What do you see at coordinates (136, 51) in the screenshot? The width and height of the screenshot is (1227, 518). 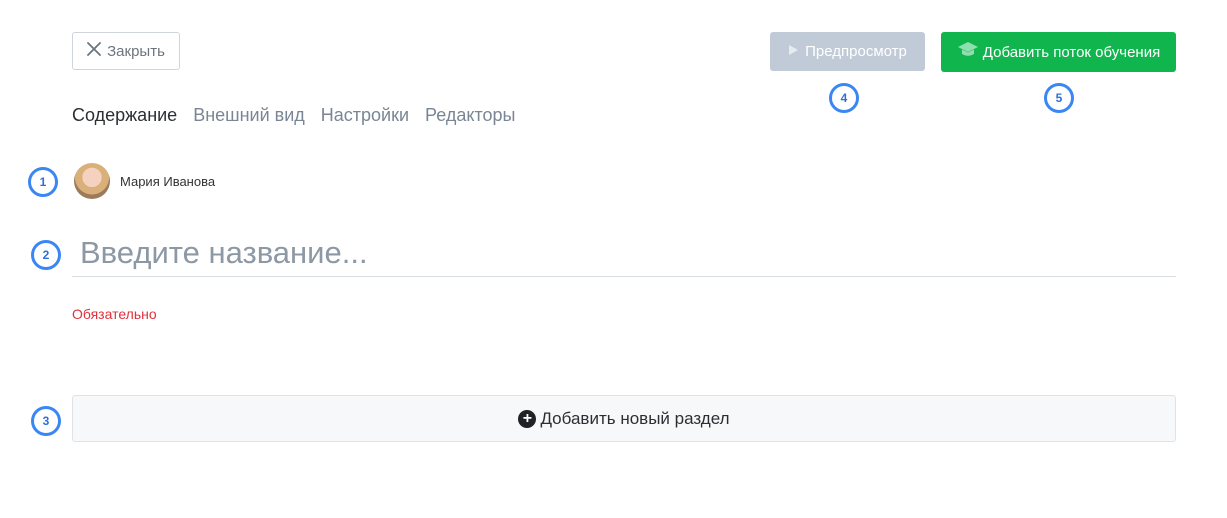 I see `close-button-label: Закрыть` at bounding box center [136, 51].